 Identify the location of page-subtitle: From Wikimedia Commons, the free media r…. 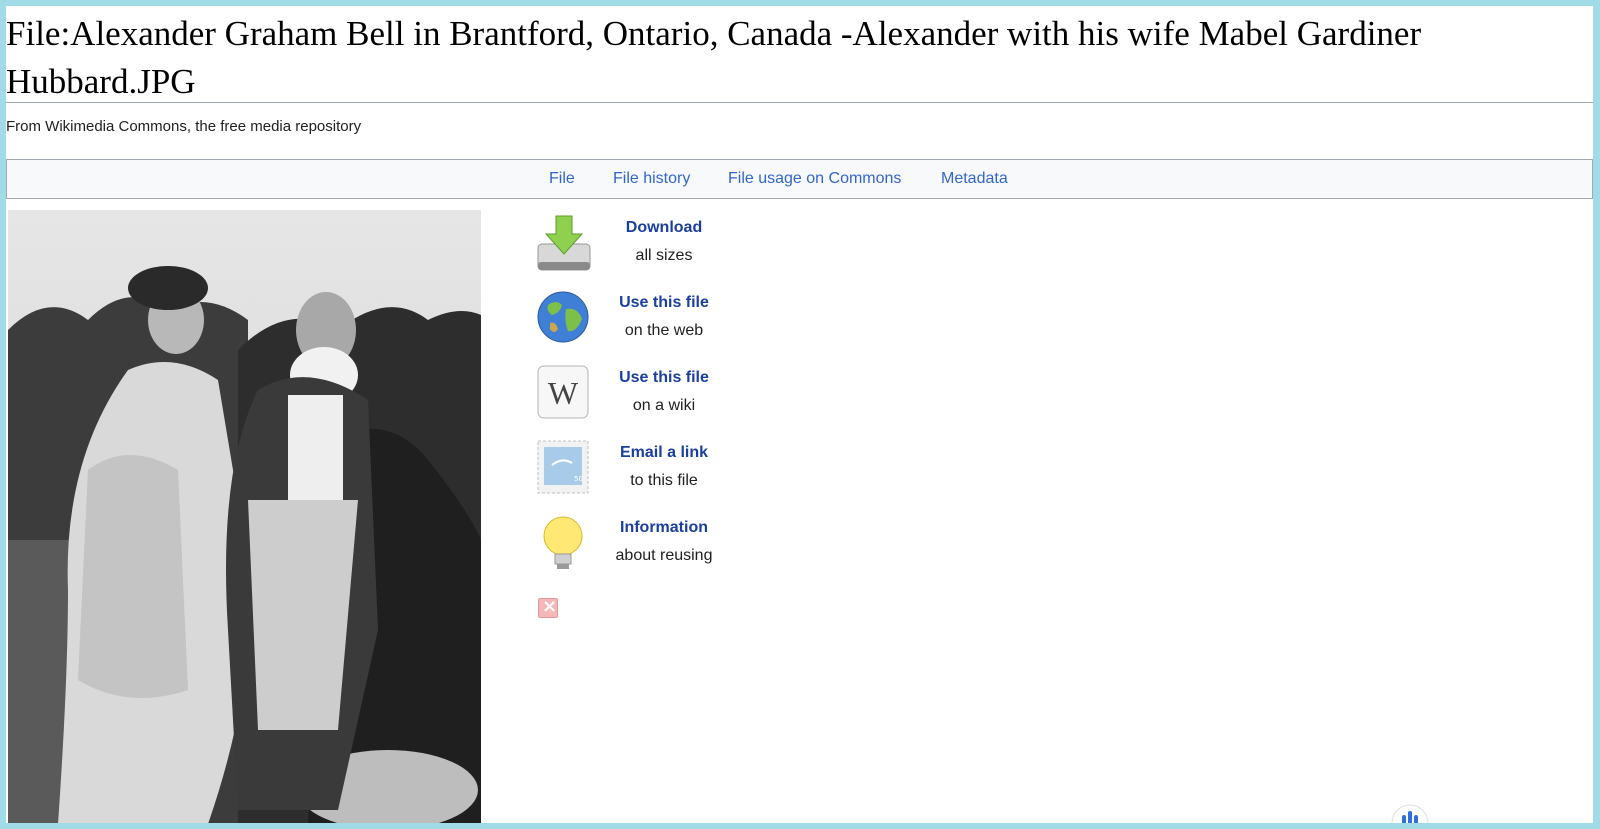
(184, 126).